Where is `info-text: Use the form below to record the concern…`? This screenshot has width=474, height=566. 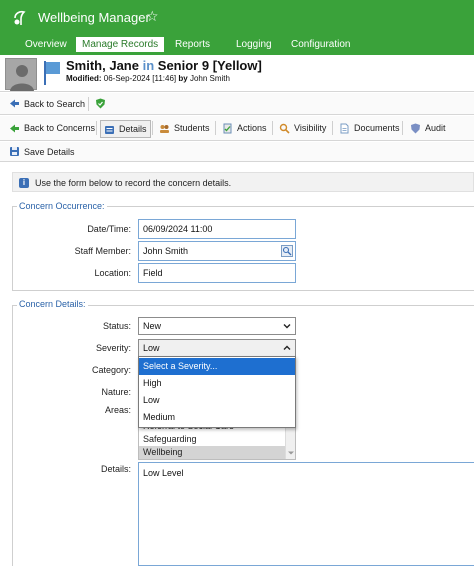
info-text: Use the form below to record the concern… is located at coordinates (133, 183).